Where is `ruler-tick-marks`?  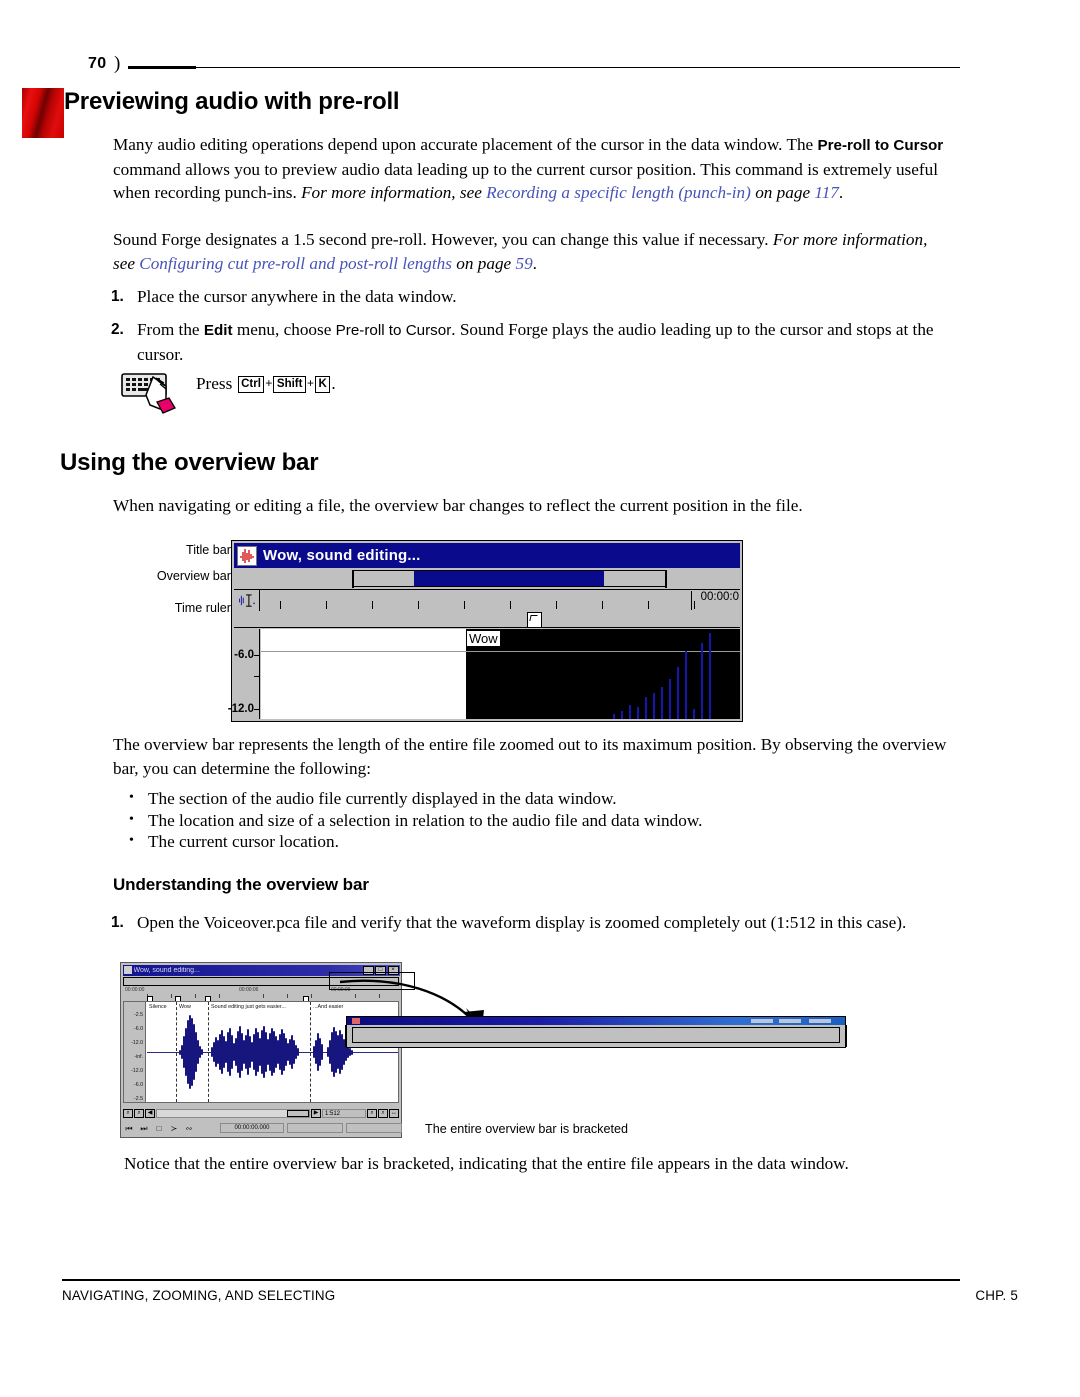 ruler-tick-marks is located at coordinates (501, 600).